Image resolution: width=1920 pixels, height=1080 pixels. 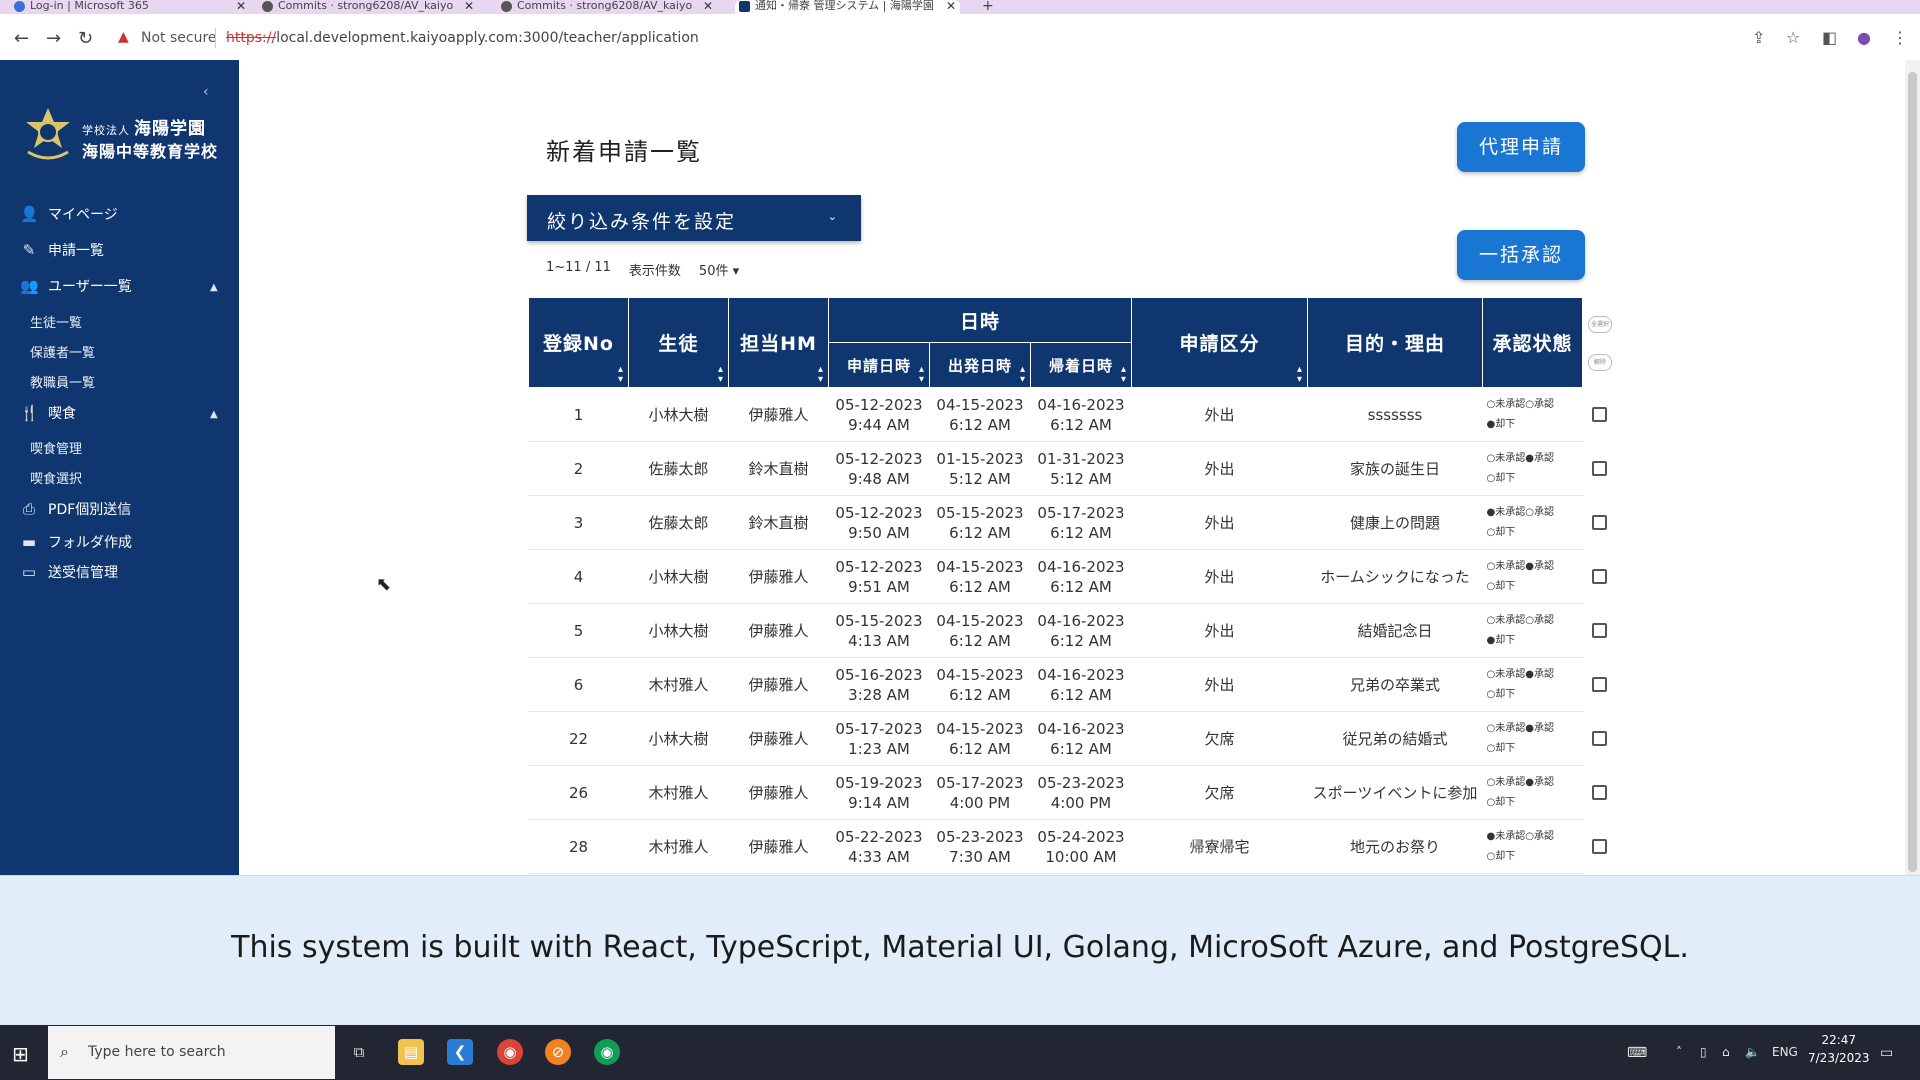 What do you see at coordinates (1600, 362) in the screenshot?
I see `clear-selection-button: 解除` at bounding box center [1600, 362].